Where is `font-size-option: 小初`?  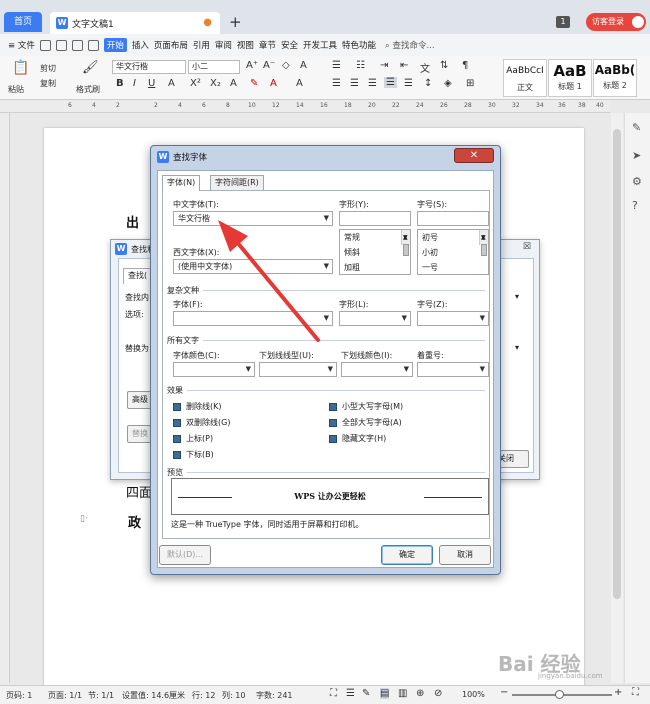
font-size-option: 小初 is located at coordinates (453, 252).